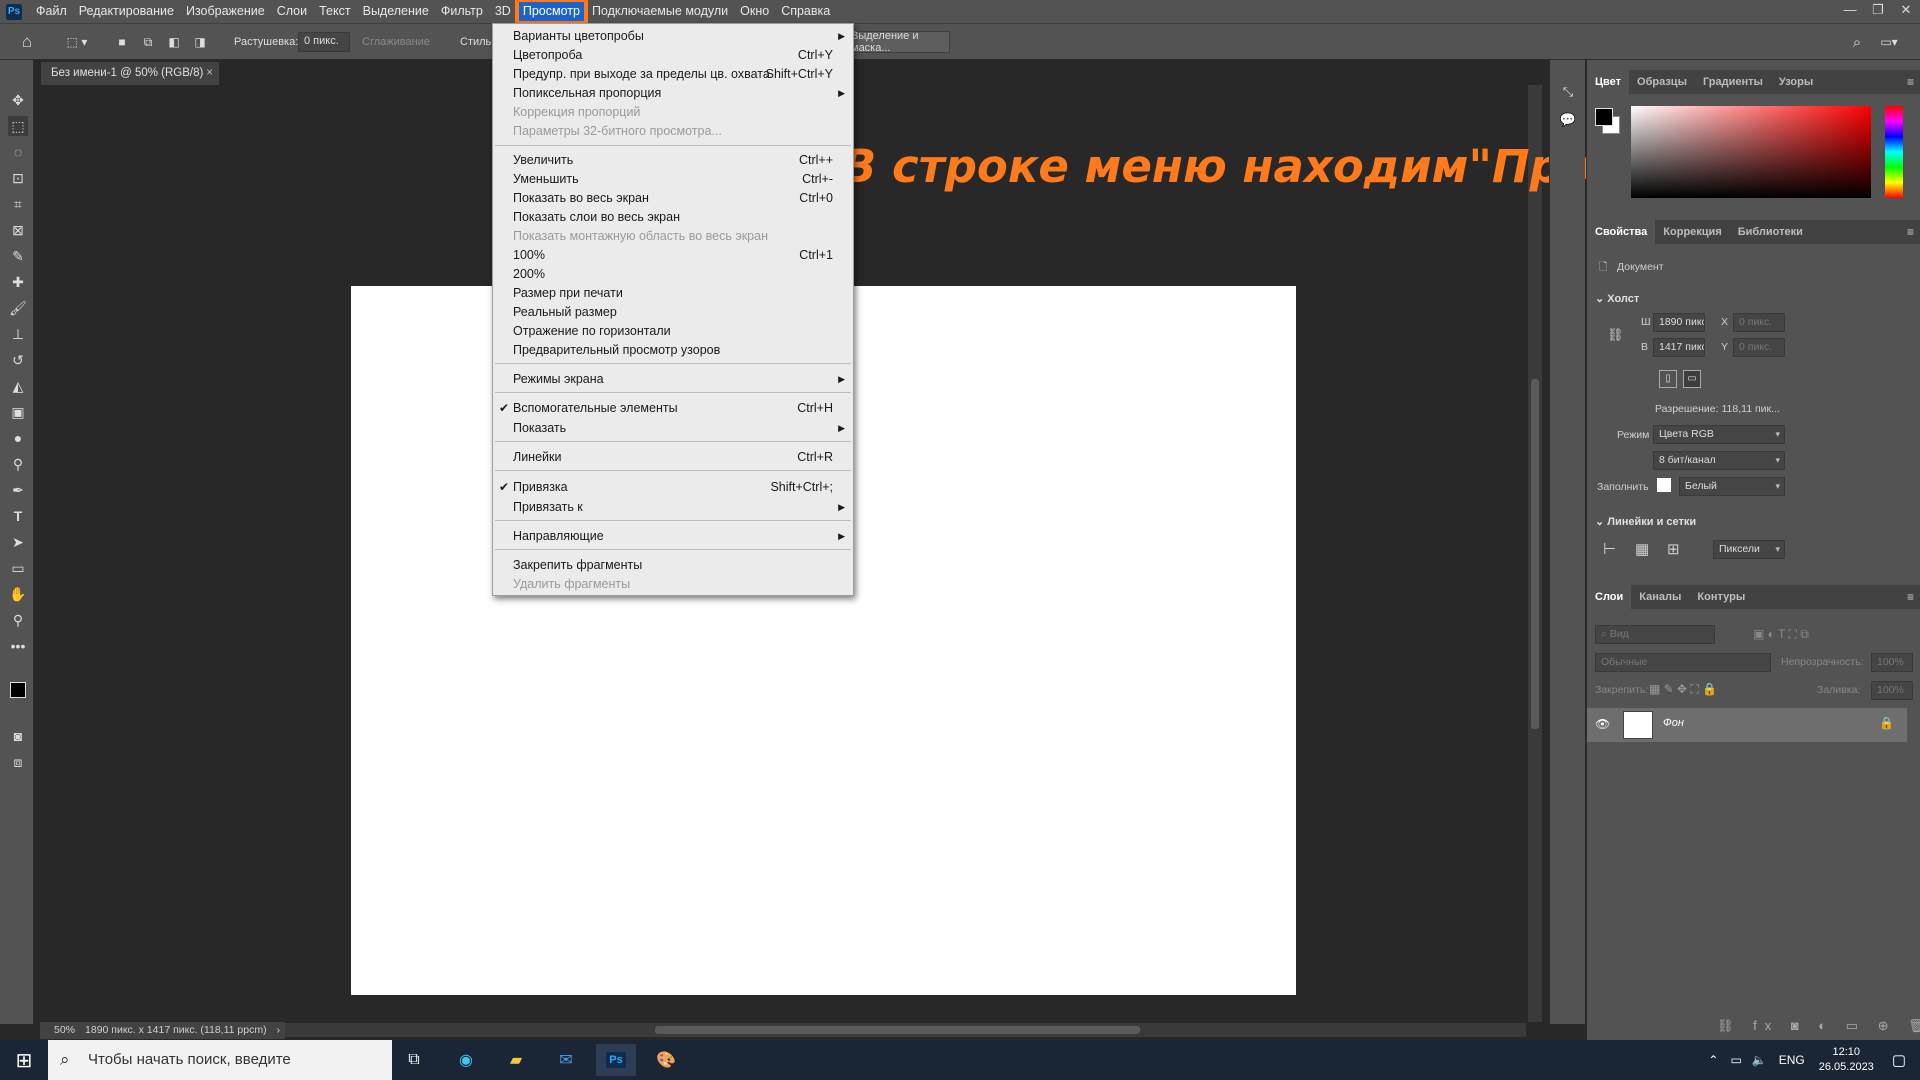 The width and height of the screenshot is (1920, 1080). What do you see at coordinates (220, 1060) in the screenshot?
I see `taskbar-search-input: ⌕ Чтобы начать поиск, введите` at bounding box center [220, 1060].